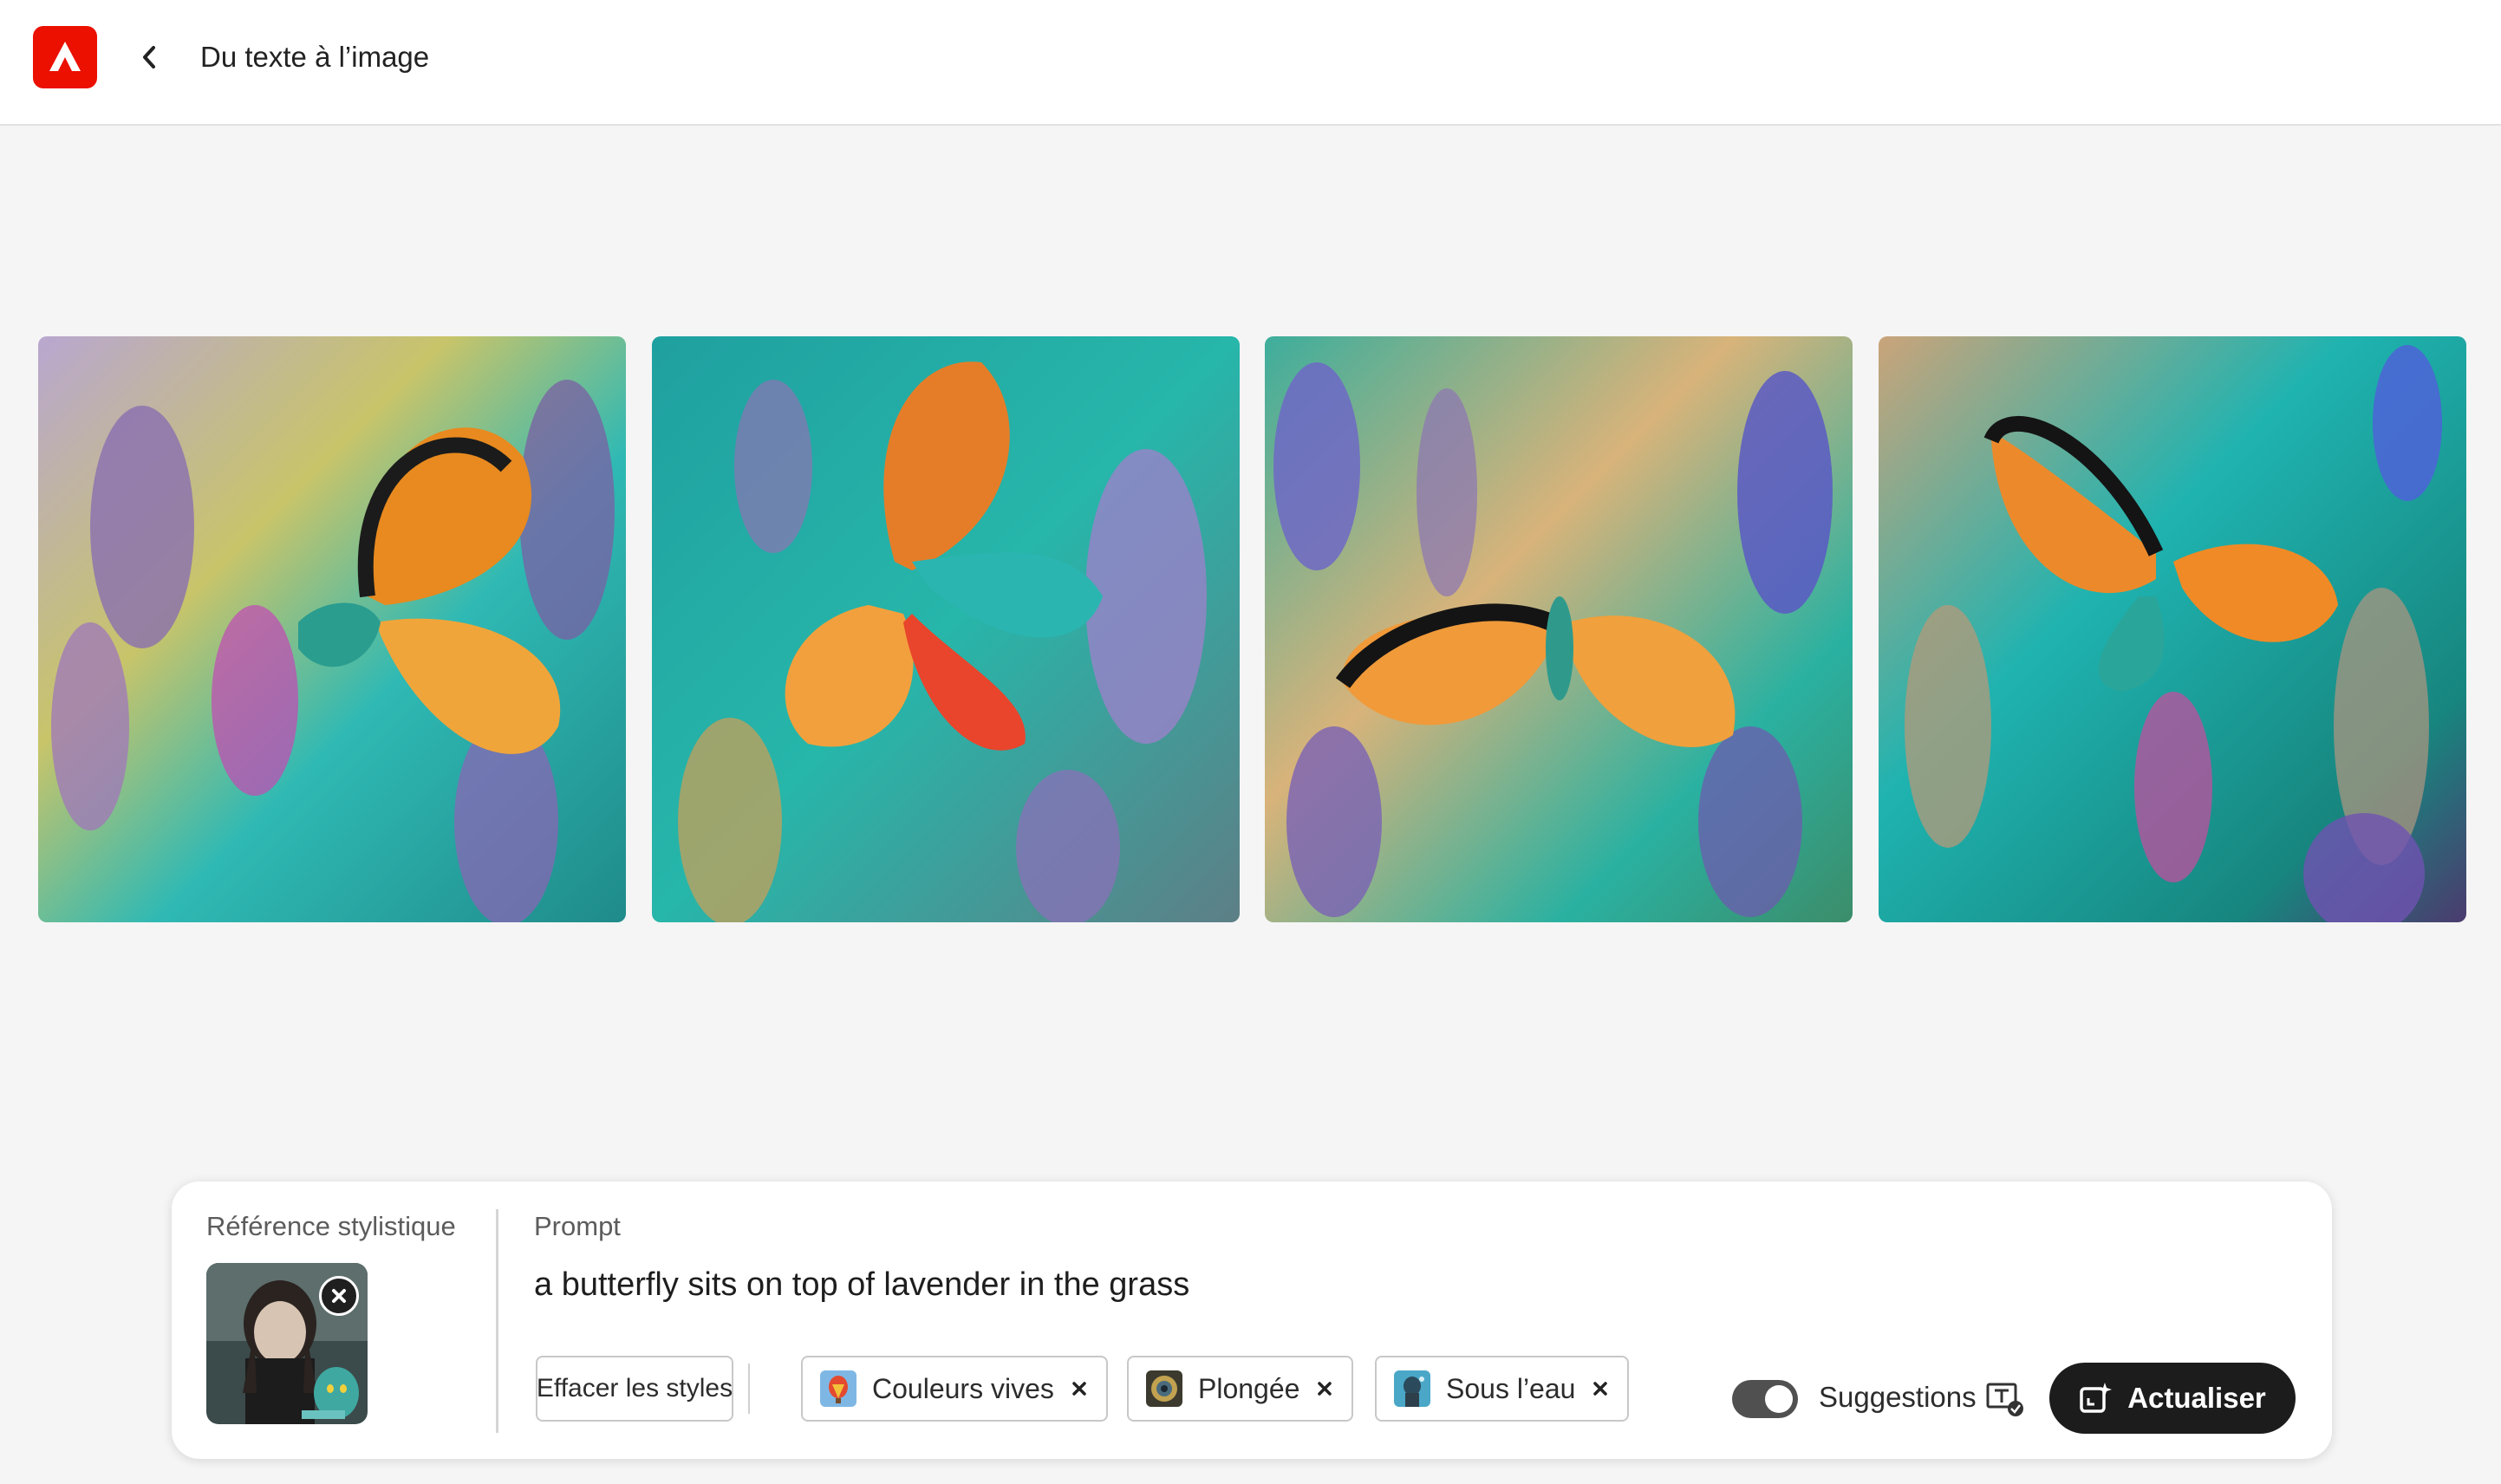 This screenshot has width=2501, height=1484. Describe the element at coordinates (315, 57) in the screenshot. I see `page-title: Du texte à l’image` at that location.